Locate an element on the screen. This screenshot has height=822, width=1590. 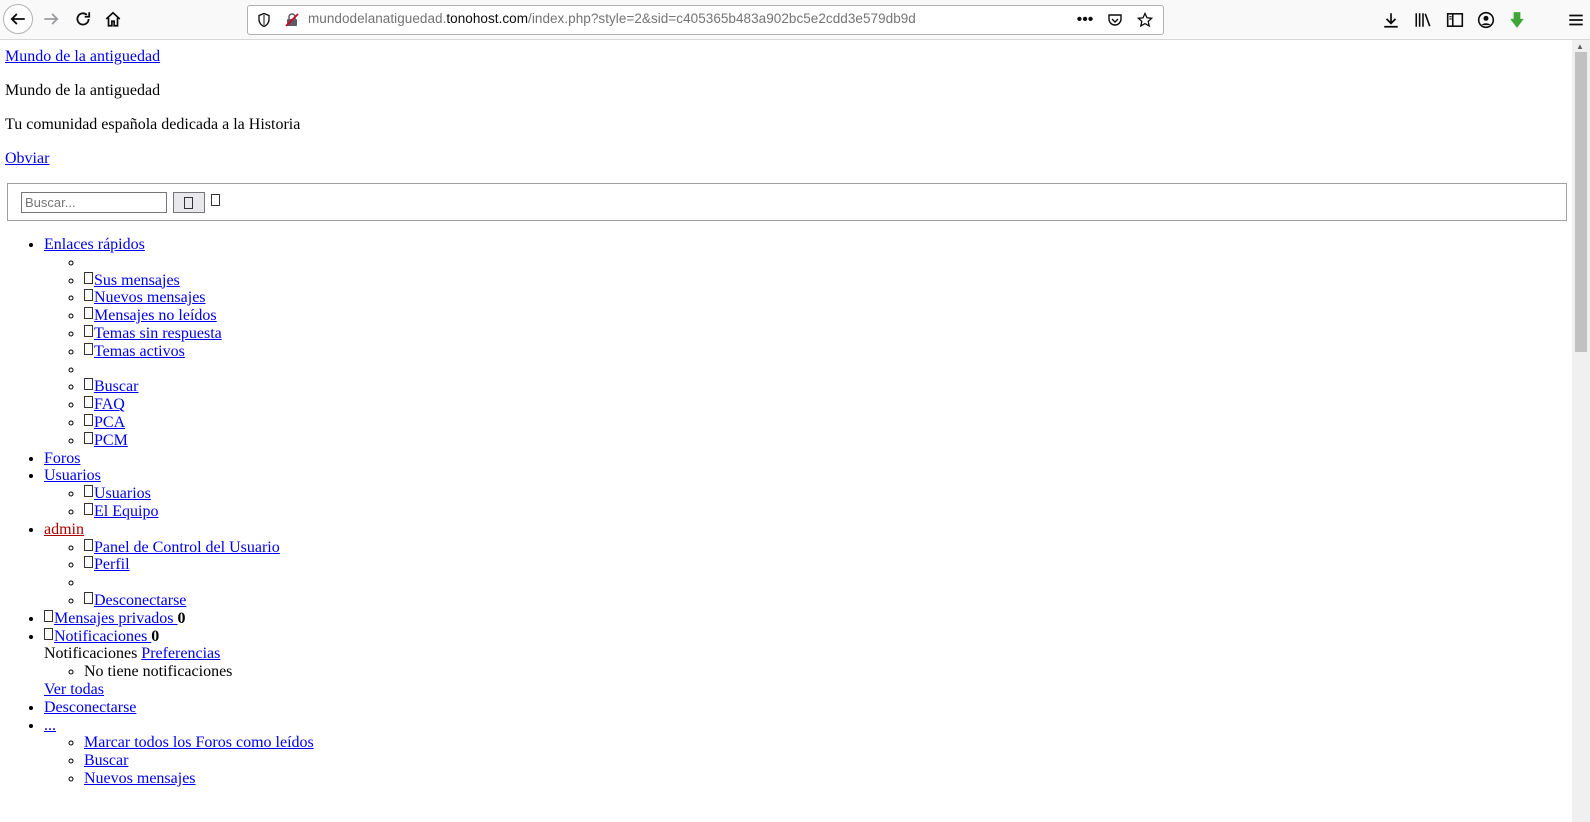
list-item: Panel de Control del Usuario is located at coordinates (199, 547).